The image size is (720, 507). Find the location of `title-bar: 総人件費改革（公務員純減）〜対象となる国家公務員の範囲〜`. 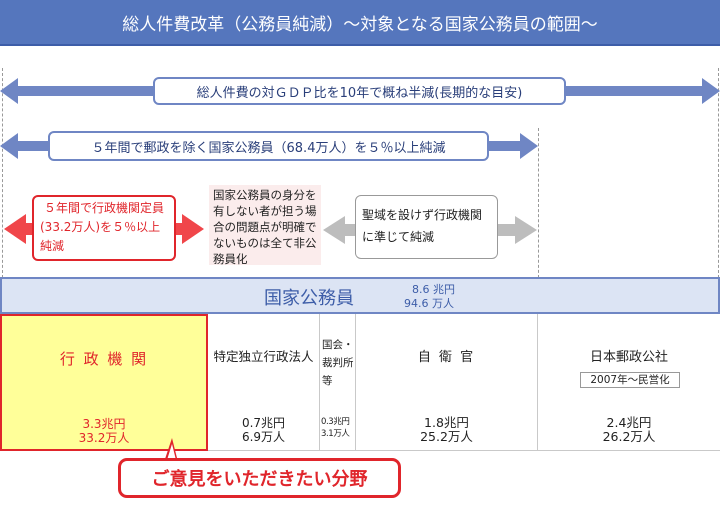

title-bar: 総人件費改革（公務員純減）〜対象となる国家公務員の範囲〜 is located at coordinates (360, 23).